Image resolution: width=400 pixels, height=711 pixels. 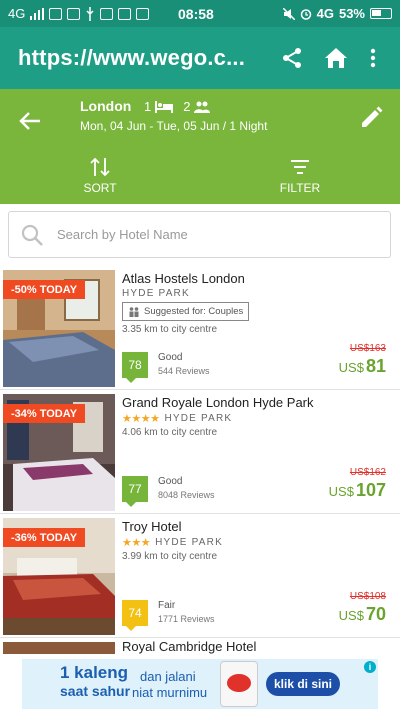 I want to click on current-price: US$ 81, so click(x=362, y=366).